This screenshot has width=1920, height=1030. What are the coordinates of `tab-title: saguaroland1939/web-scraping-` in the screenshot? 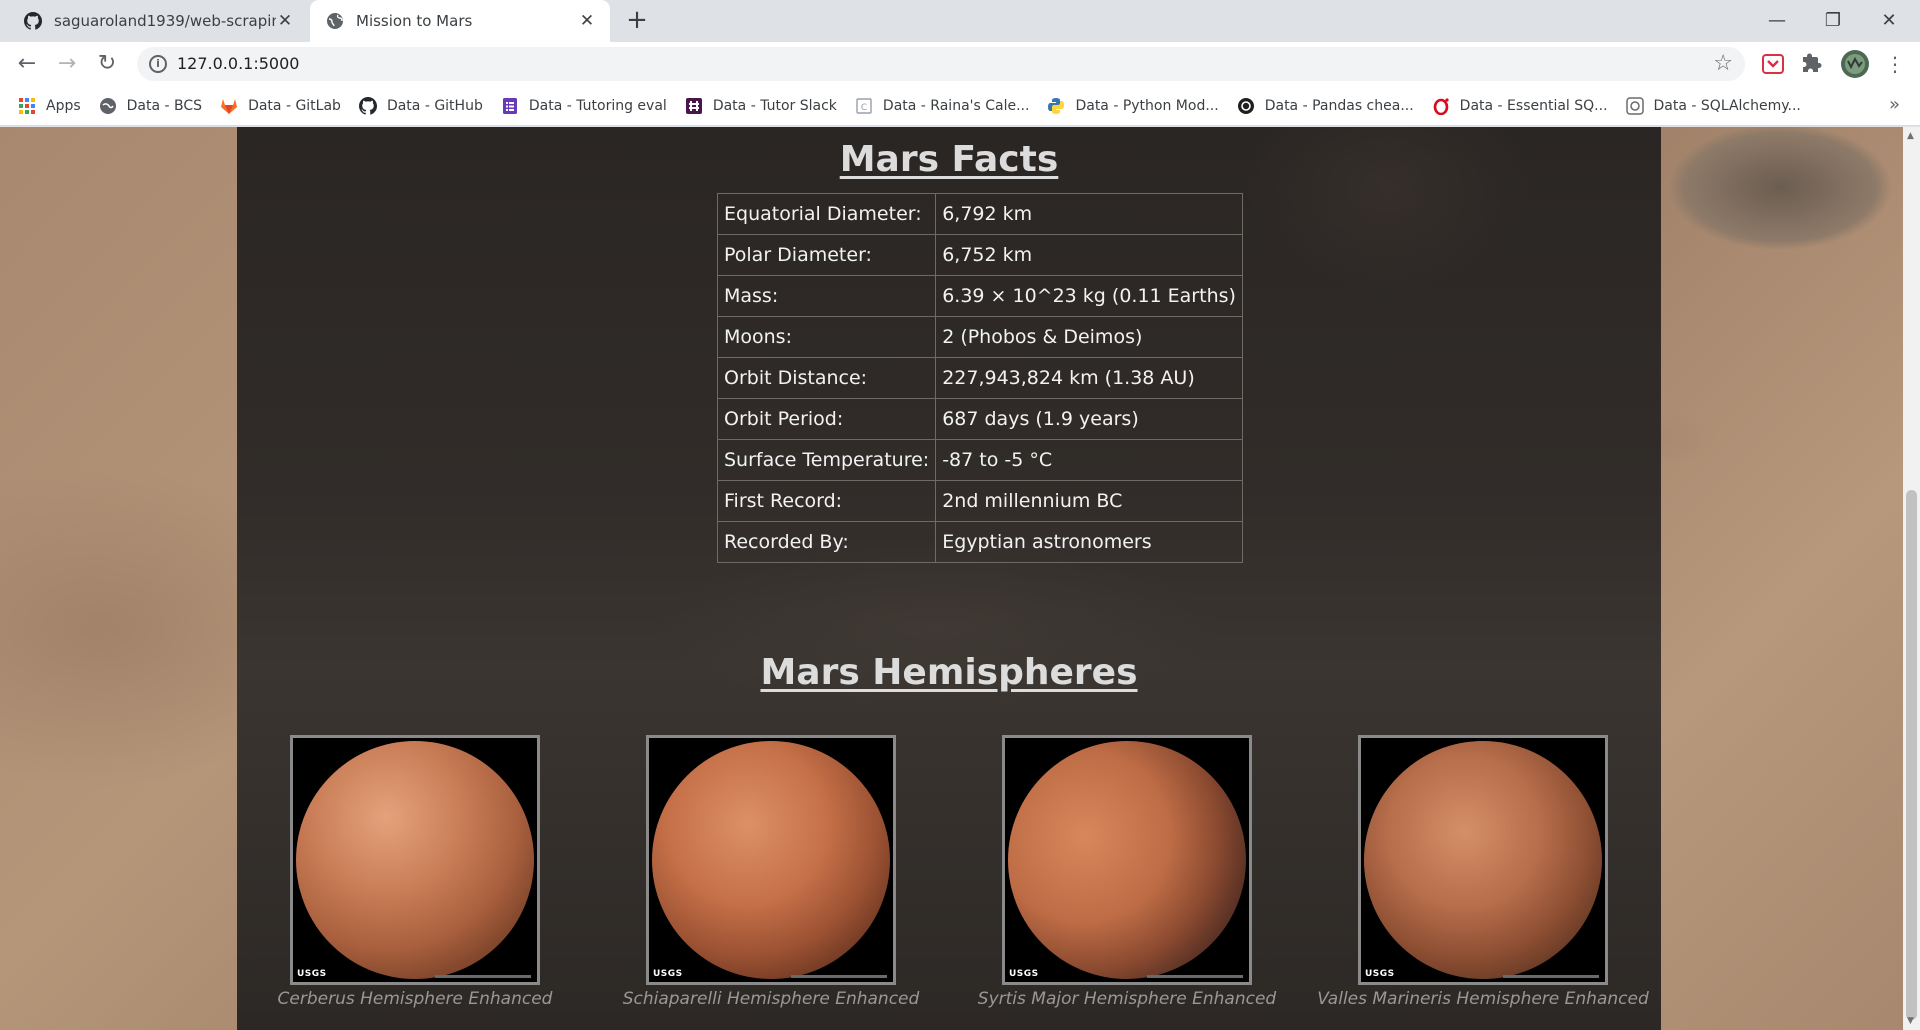 It's located at (165, 21).